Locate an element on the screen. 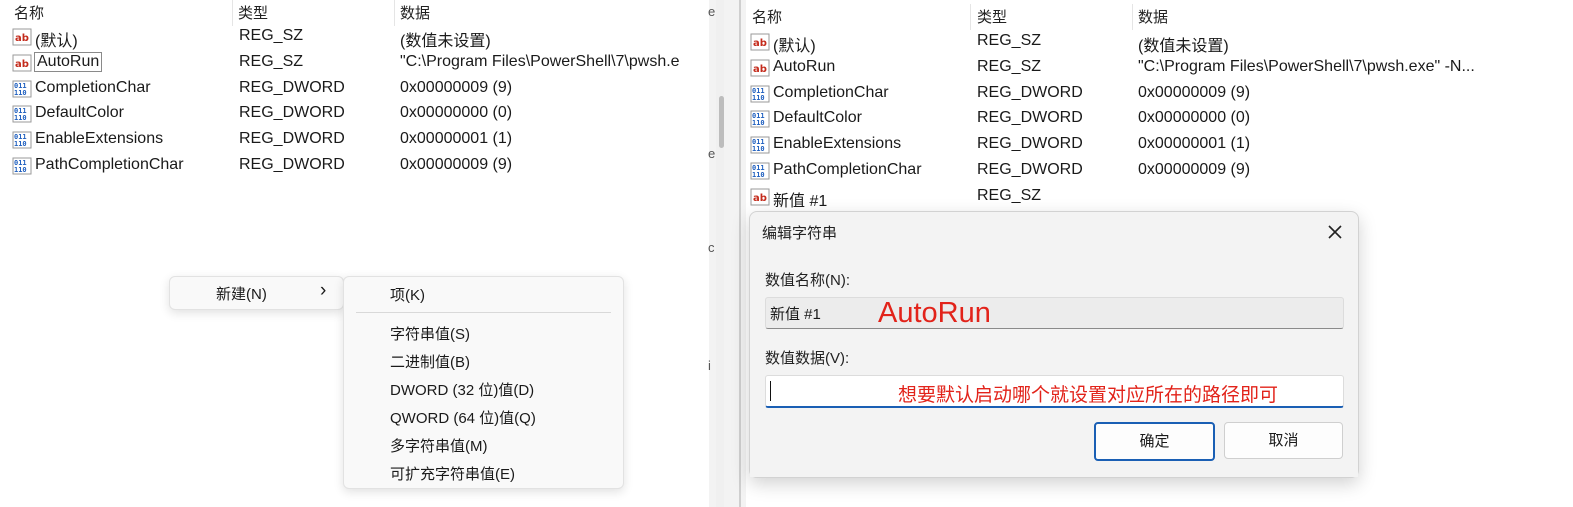  menu-item-binary-value: 二进制值(B) is located at coordinates (430, 361).